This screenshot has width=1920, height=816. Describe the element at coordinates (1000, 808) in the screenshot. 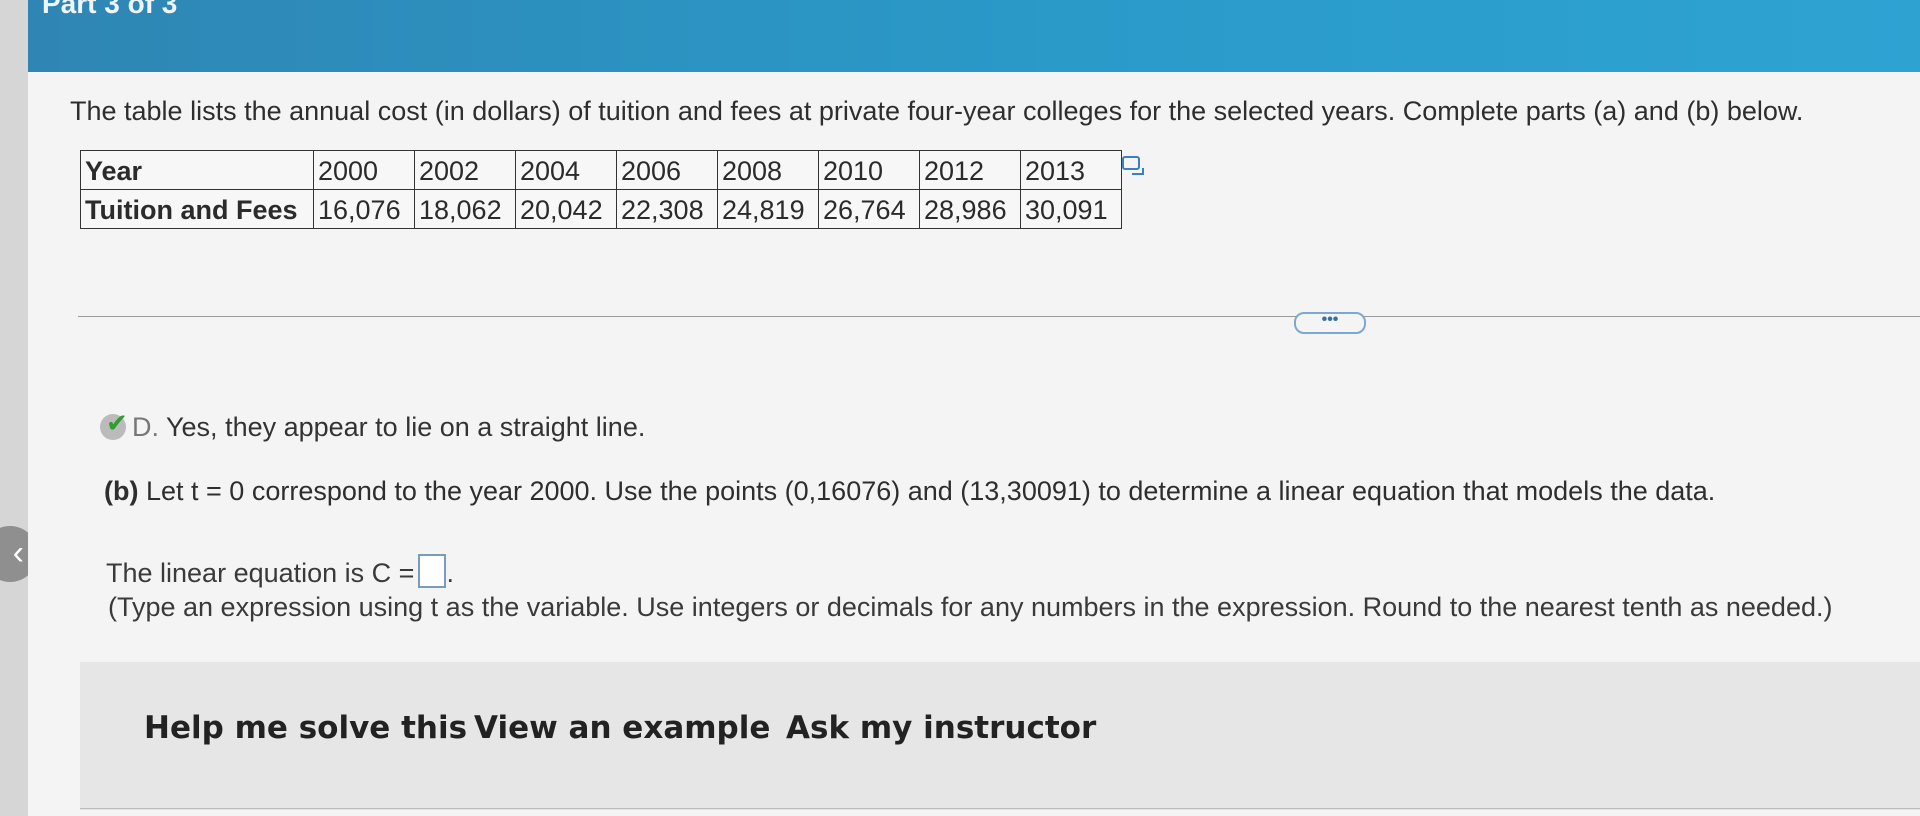

I see `bottom-rule` at that location.